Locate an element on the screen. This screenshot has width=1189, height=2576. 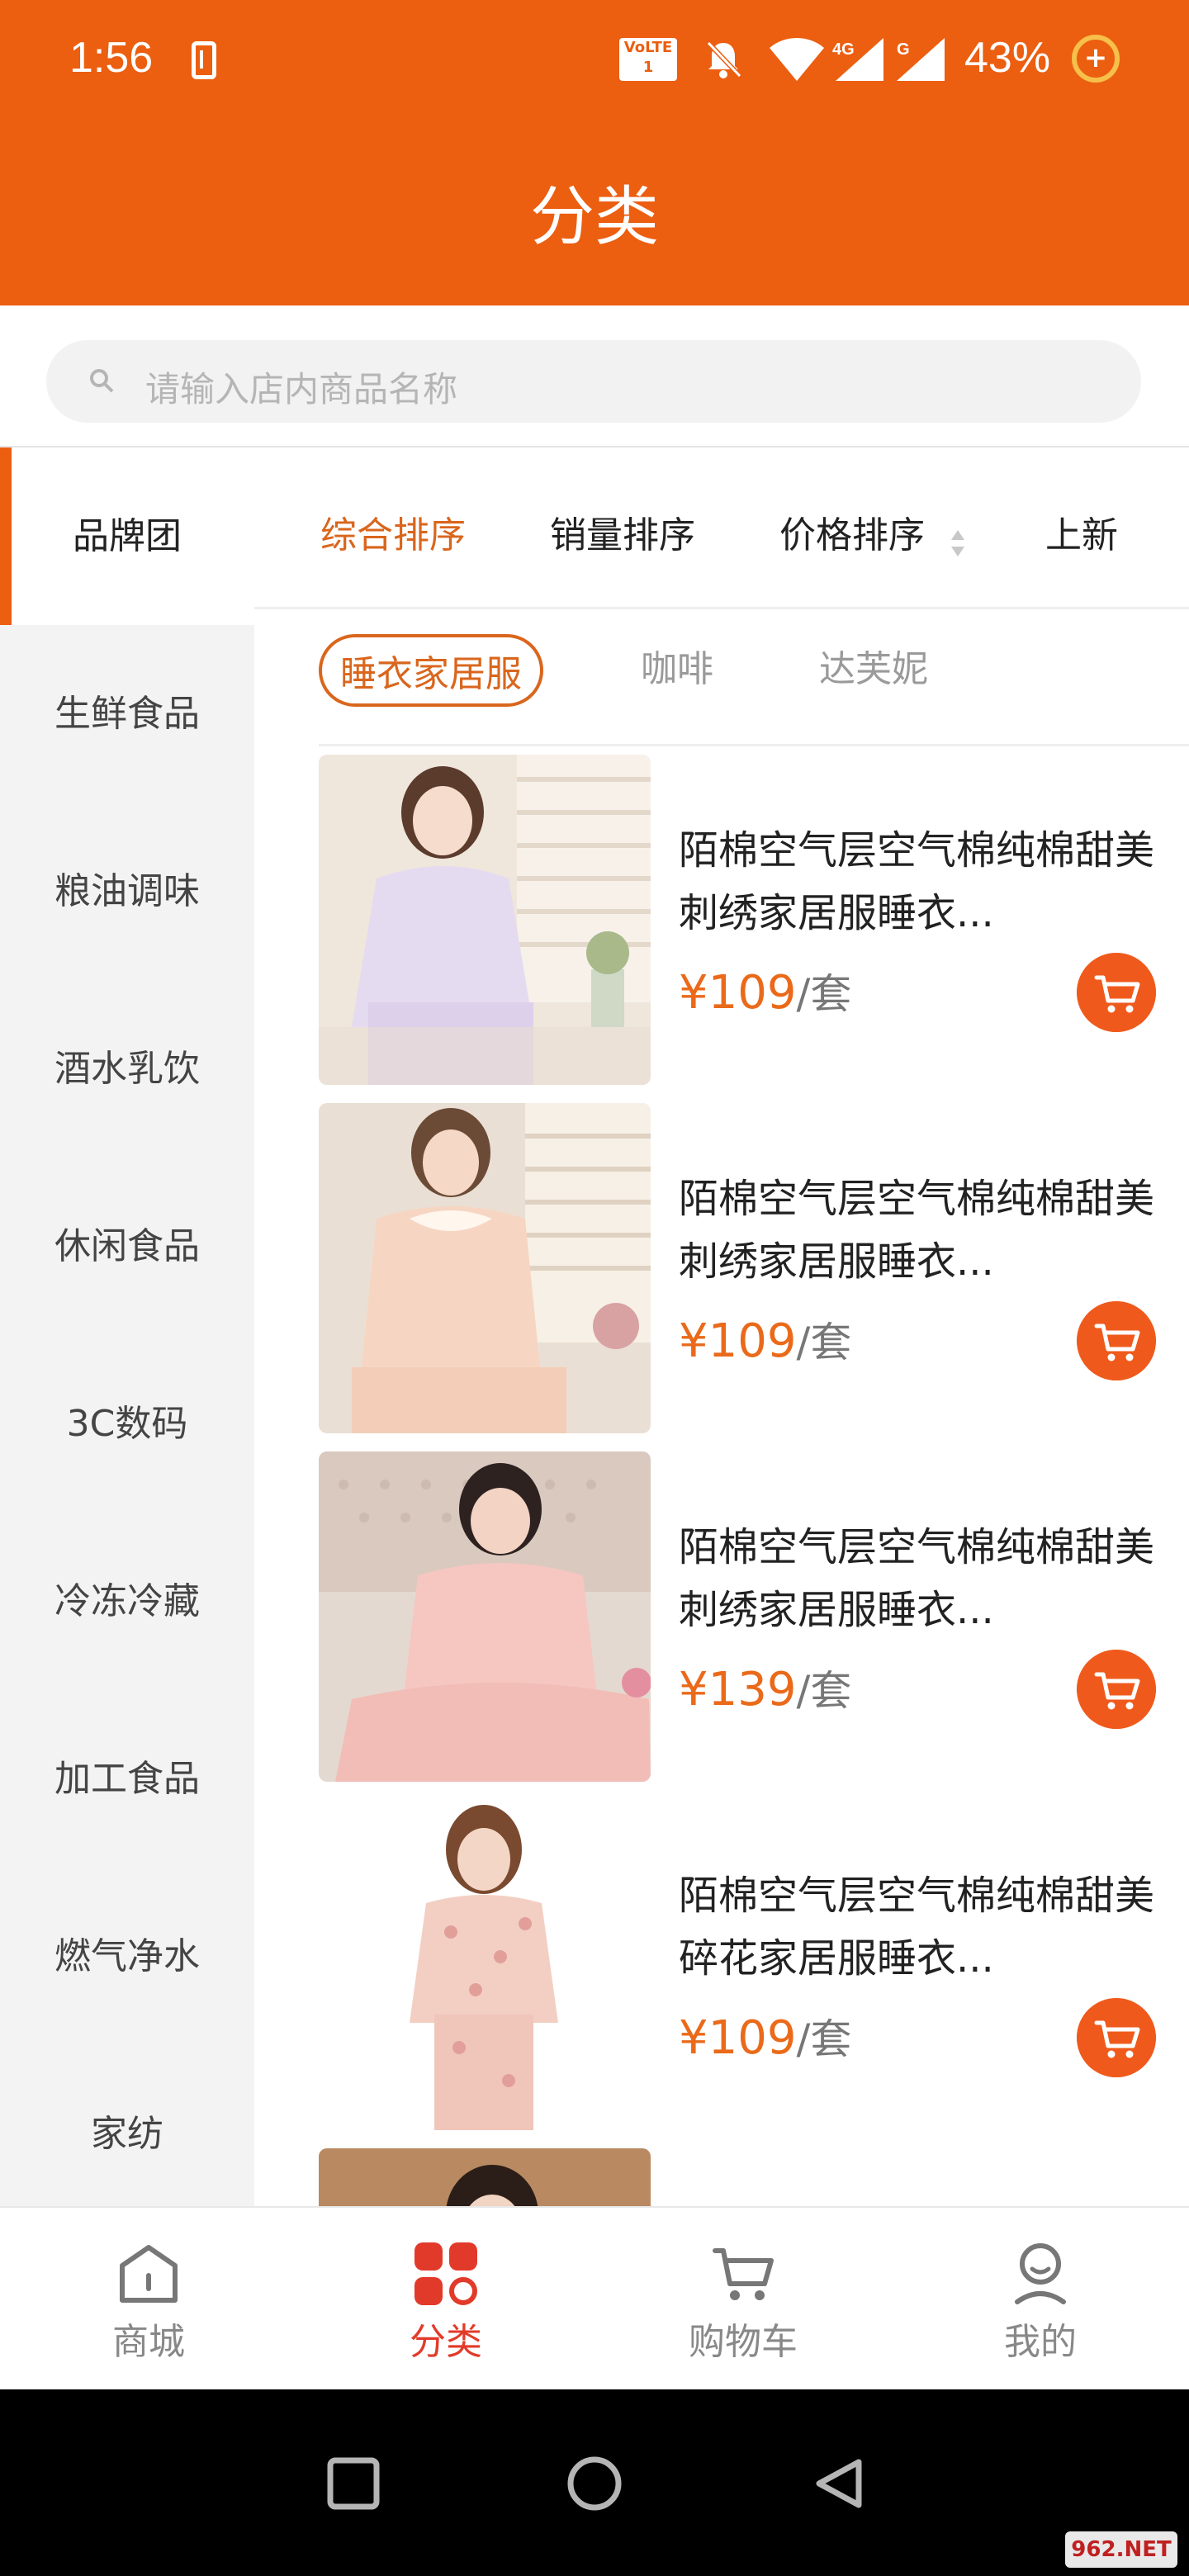
nav-mall: 商城 is located at coordinates (148, 2299).